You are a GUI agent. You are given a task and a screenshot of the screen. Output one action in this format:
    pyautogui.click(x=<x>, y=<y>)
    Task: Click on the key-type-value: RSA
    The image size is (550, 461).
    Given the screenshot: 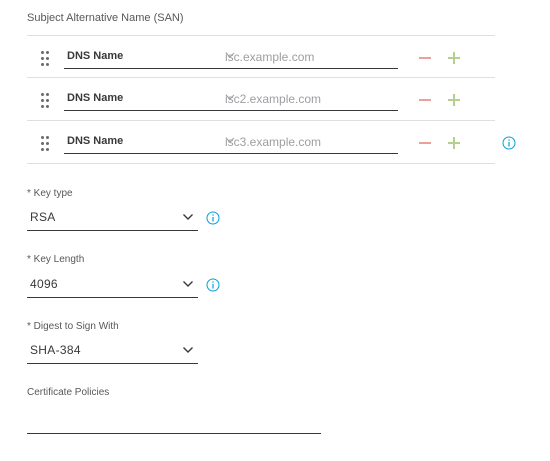 What is the action you would take?
    pyautogui.click(x=43, y=217)
    